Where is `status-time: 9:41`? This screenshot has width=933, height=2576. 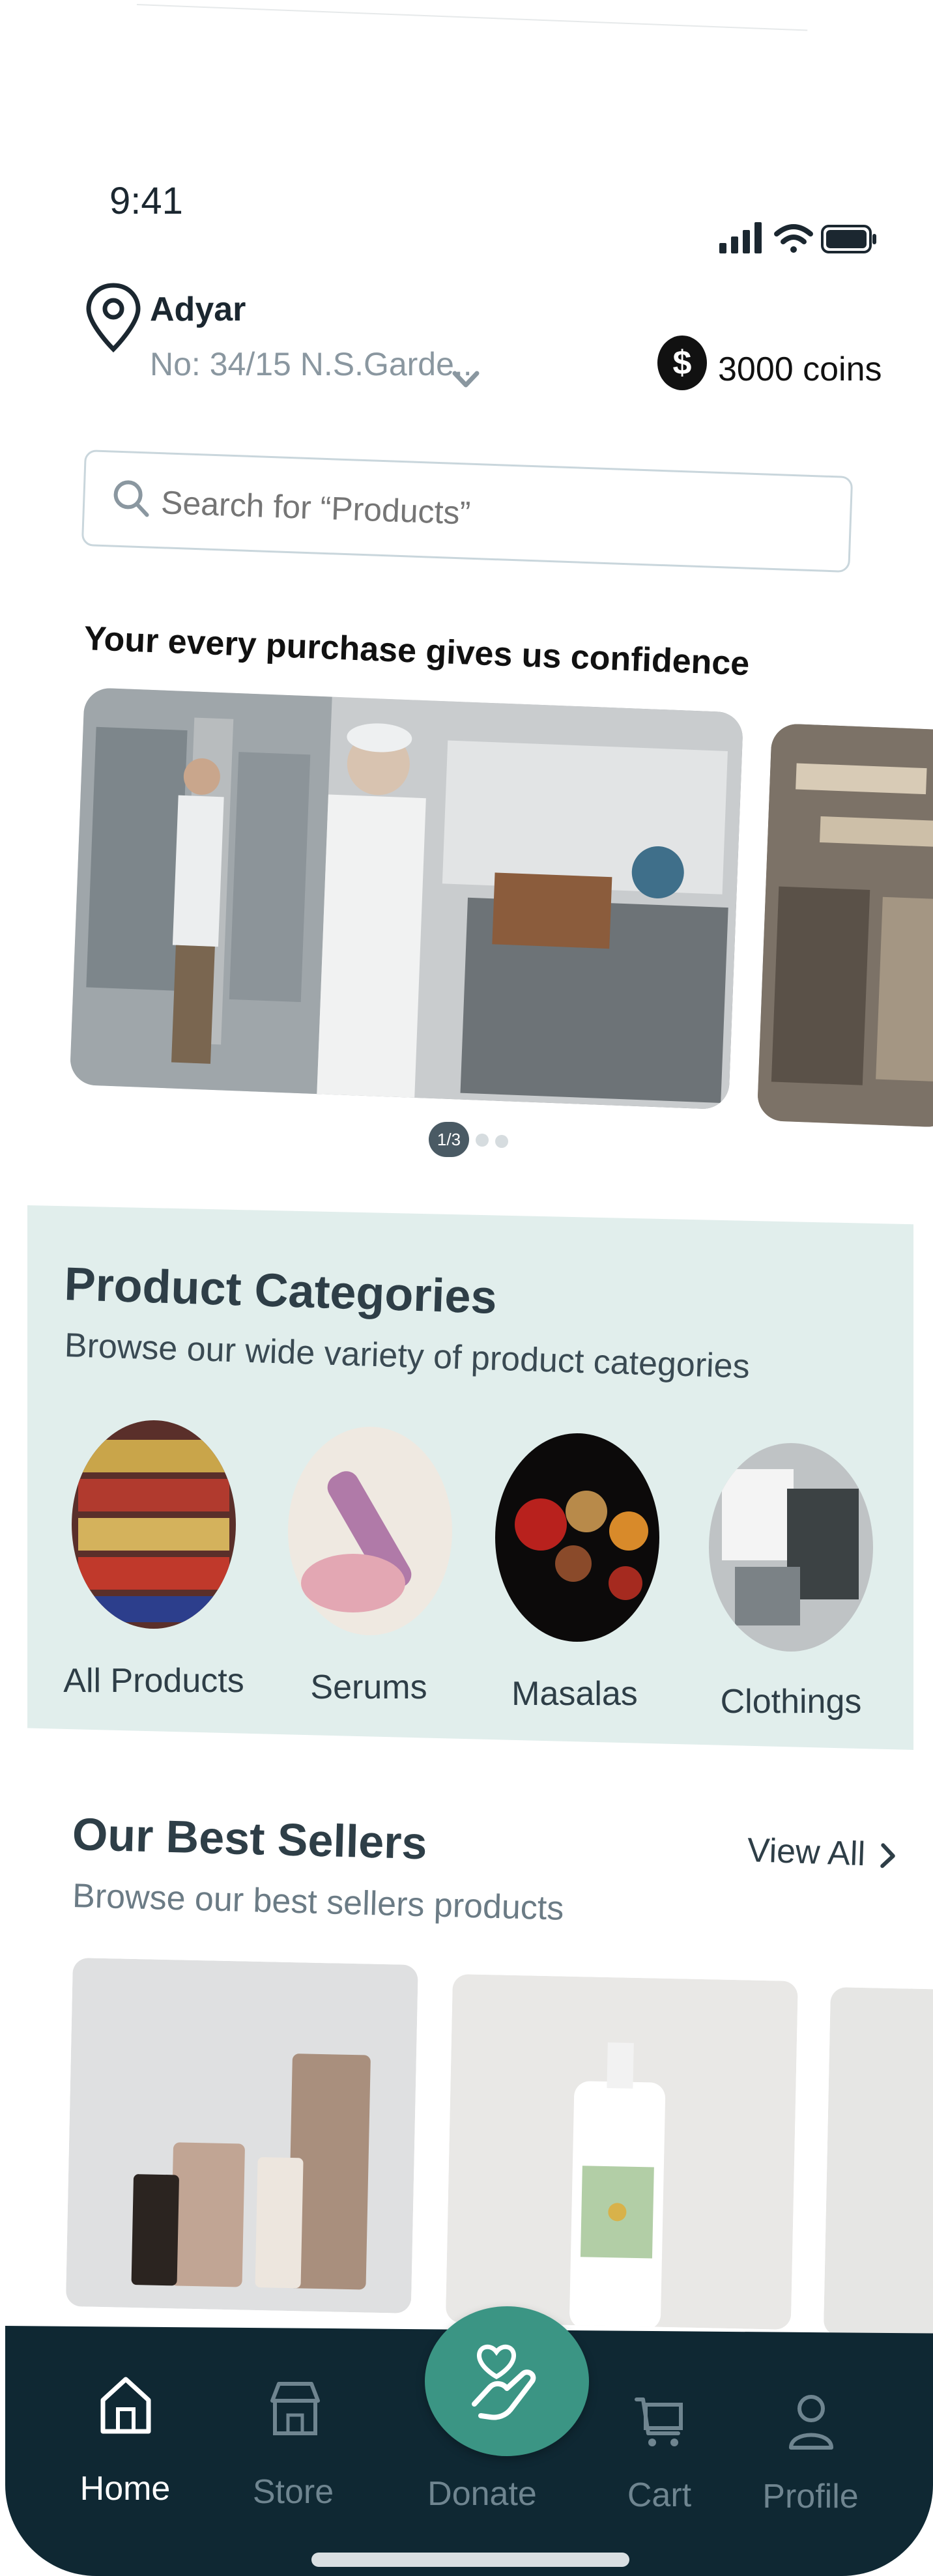
status-time: 9:41 is located at coordinates (146, 201).